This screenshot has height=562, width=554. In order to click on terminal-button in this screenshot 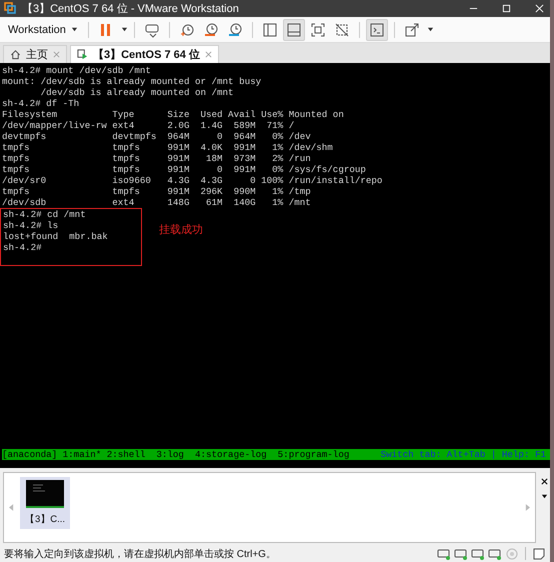, I will do `click(377, 29)`.